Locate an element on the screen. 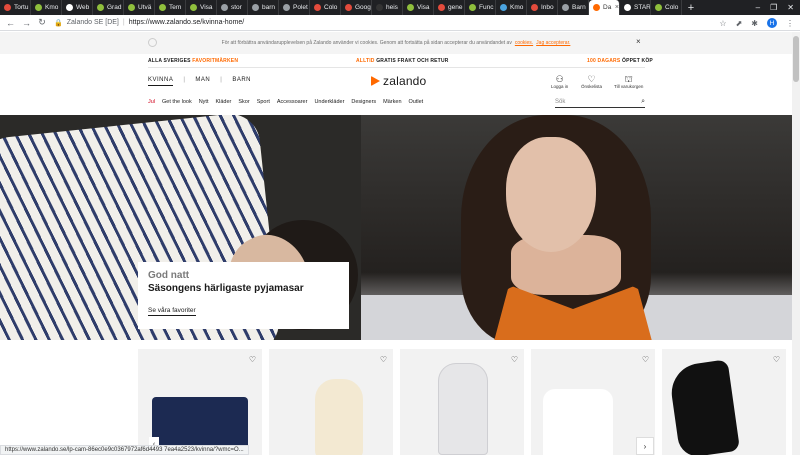 The width and height of the screenshot is (800, 455). close-window-button: ✕ is located at coordinates (790, 7).